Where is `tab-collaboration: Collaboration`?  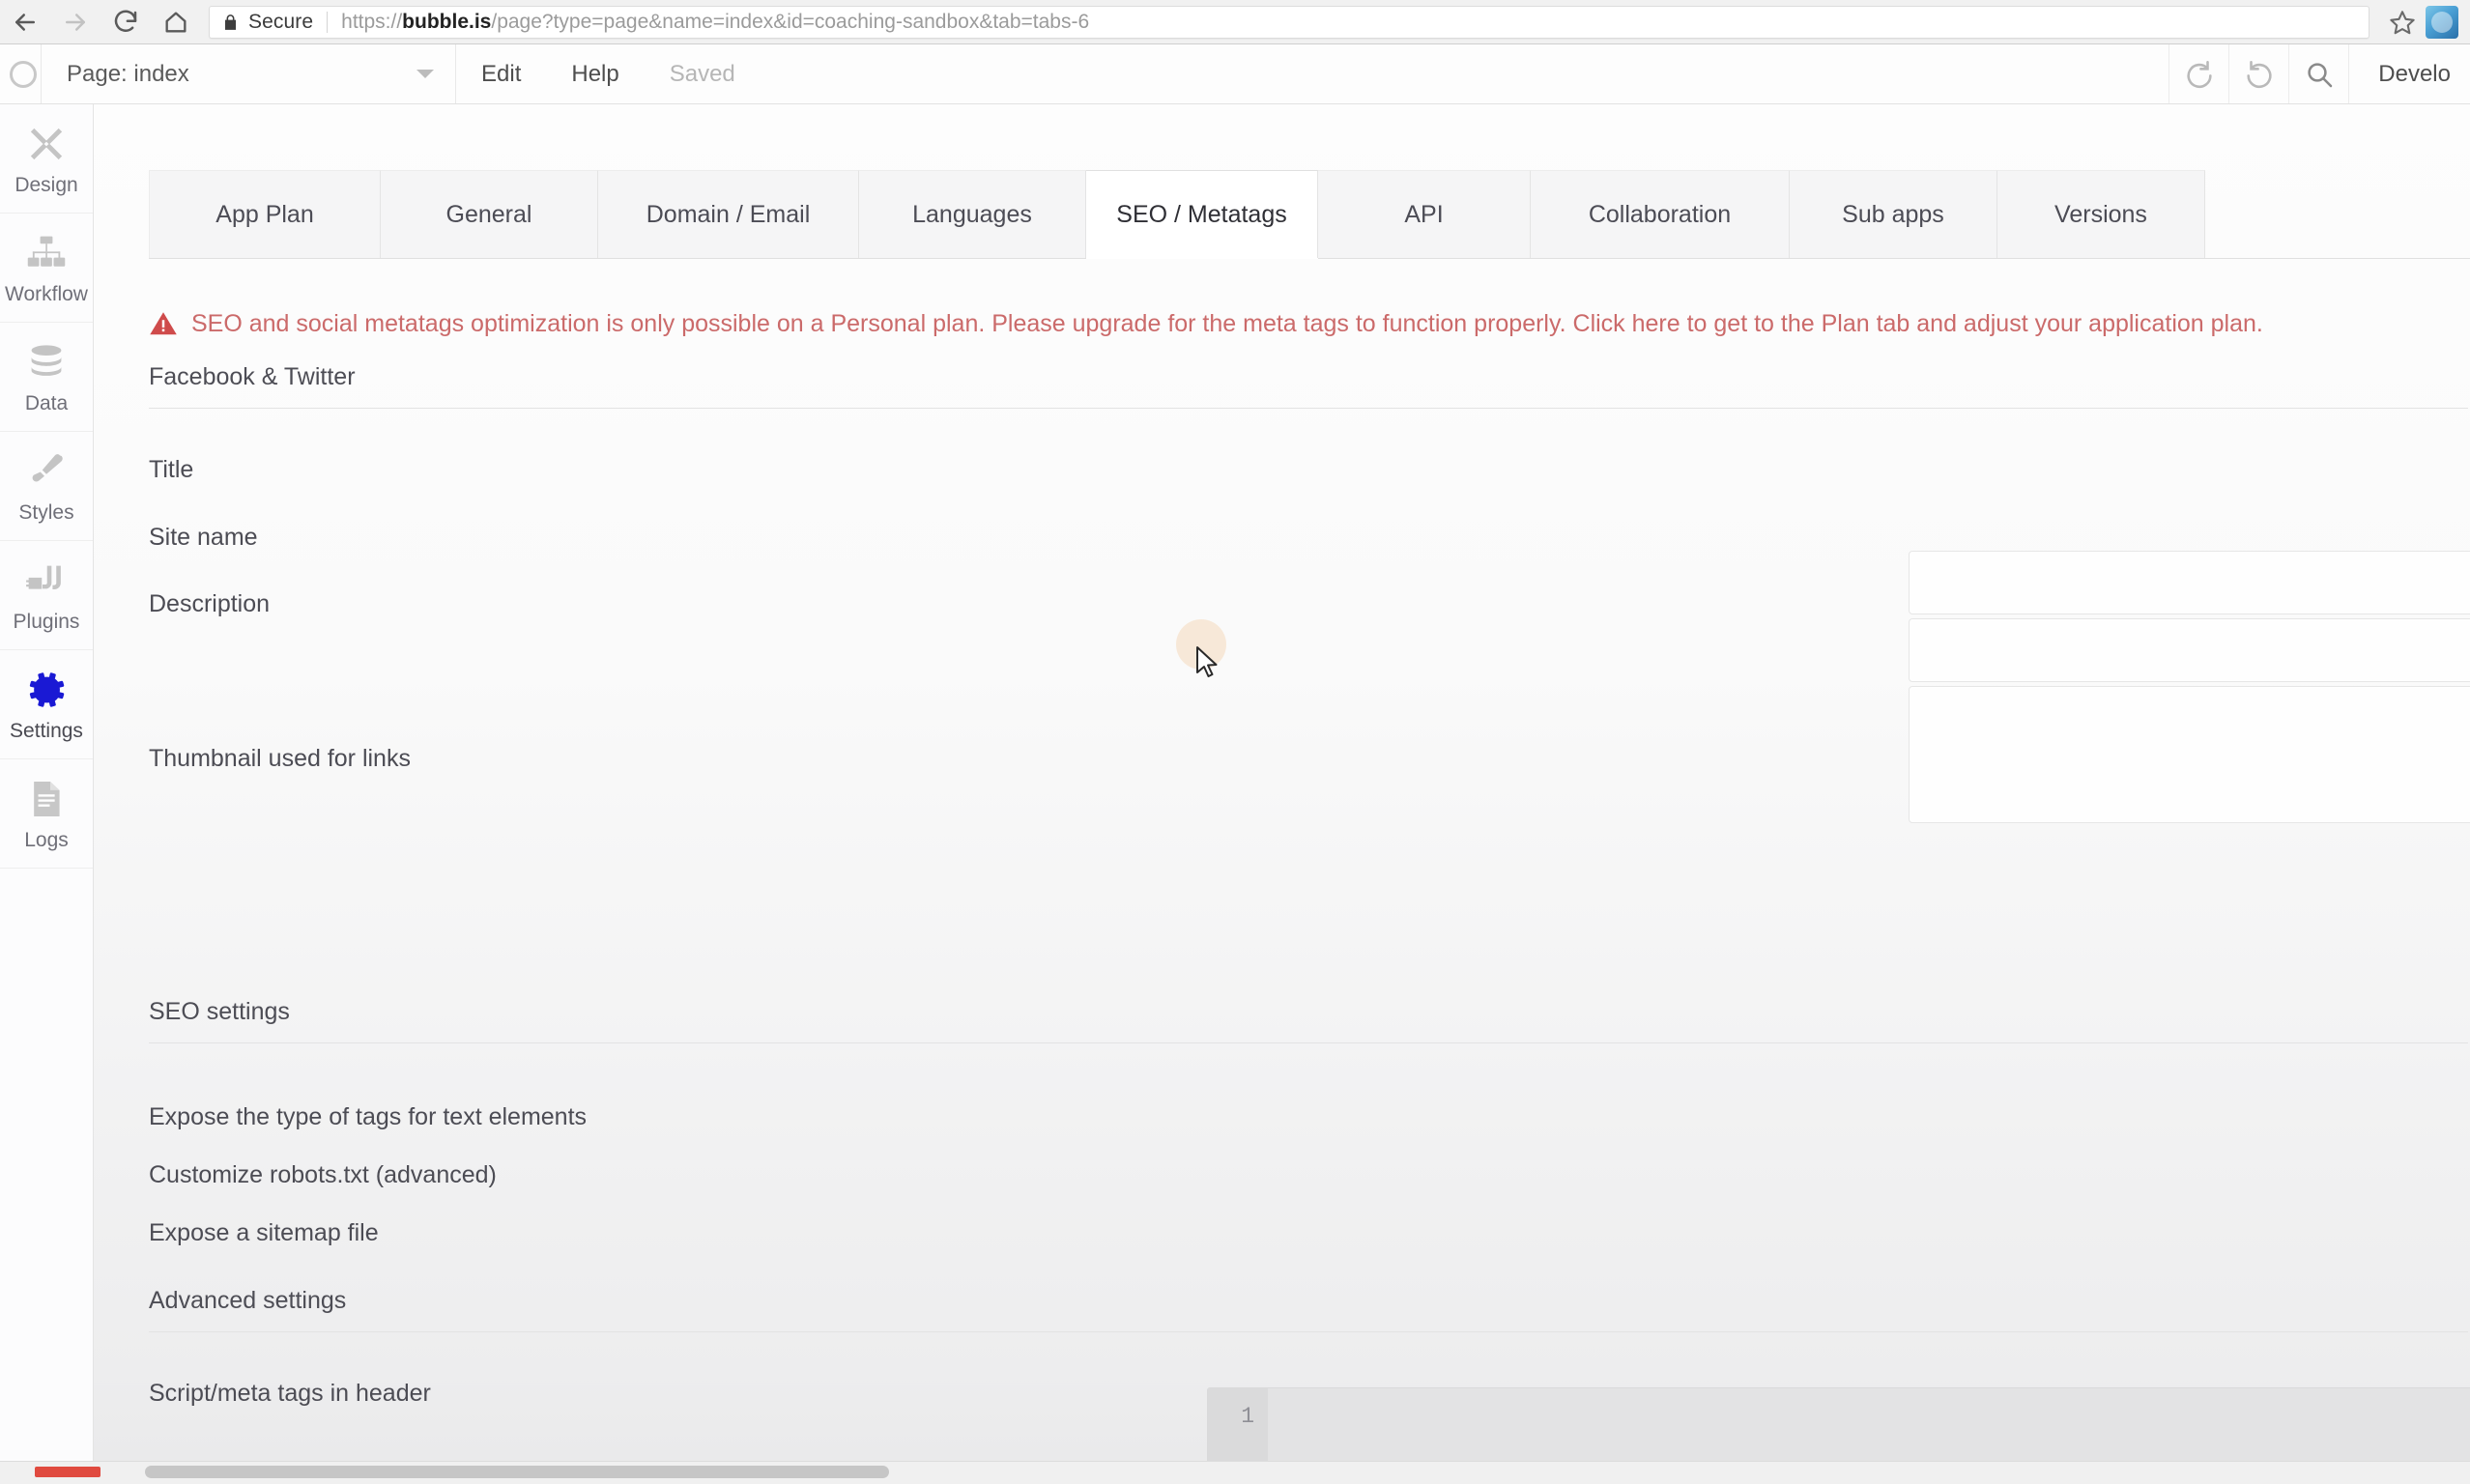 tab-collaboration: Collaboration is located at coordinates (1660, 214).